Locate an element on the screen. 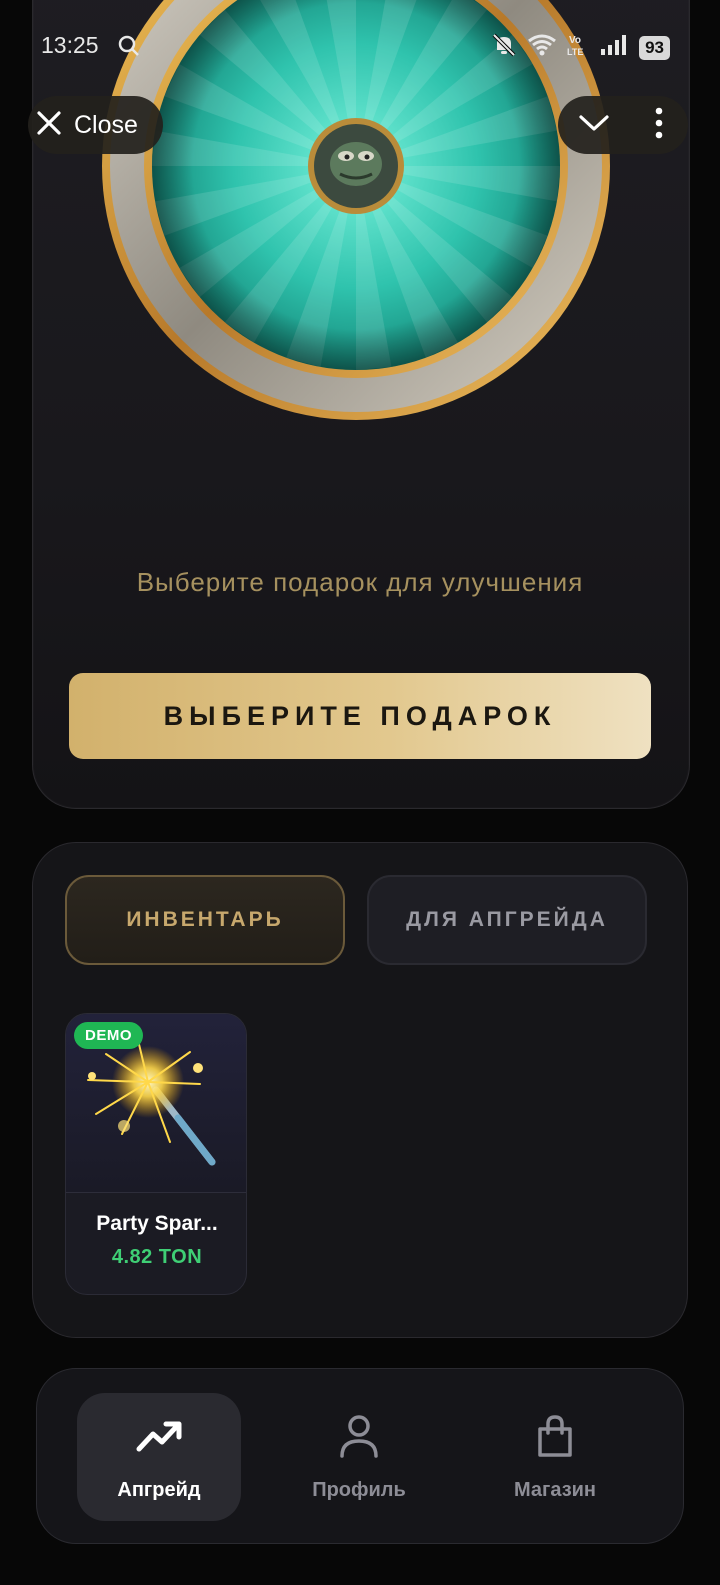 Image resolution: width=720 pixels, height=1585 pixels. volte-icon: Vo LTE is located at coordinates (578, 47).